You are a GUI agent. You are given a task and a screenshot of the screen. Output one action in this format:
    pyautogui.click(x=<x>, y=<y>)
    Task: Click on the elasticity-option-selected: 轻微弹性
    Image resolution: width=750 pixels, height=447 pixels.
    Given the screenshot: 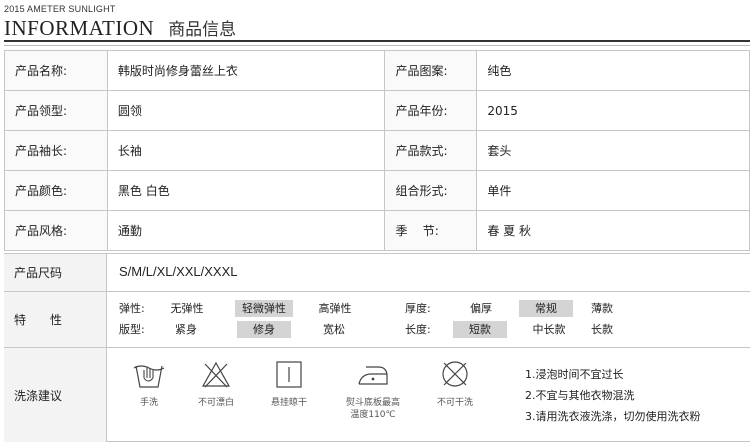 What is the action you would take?
    pyautogui.click(x=264, y=308)
    